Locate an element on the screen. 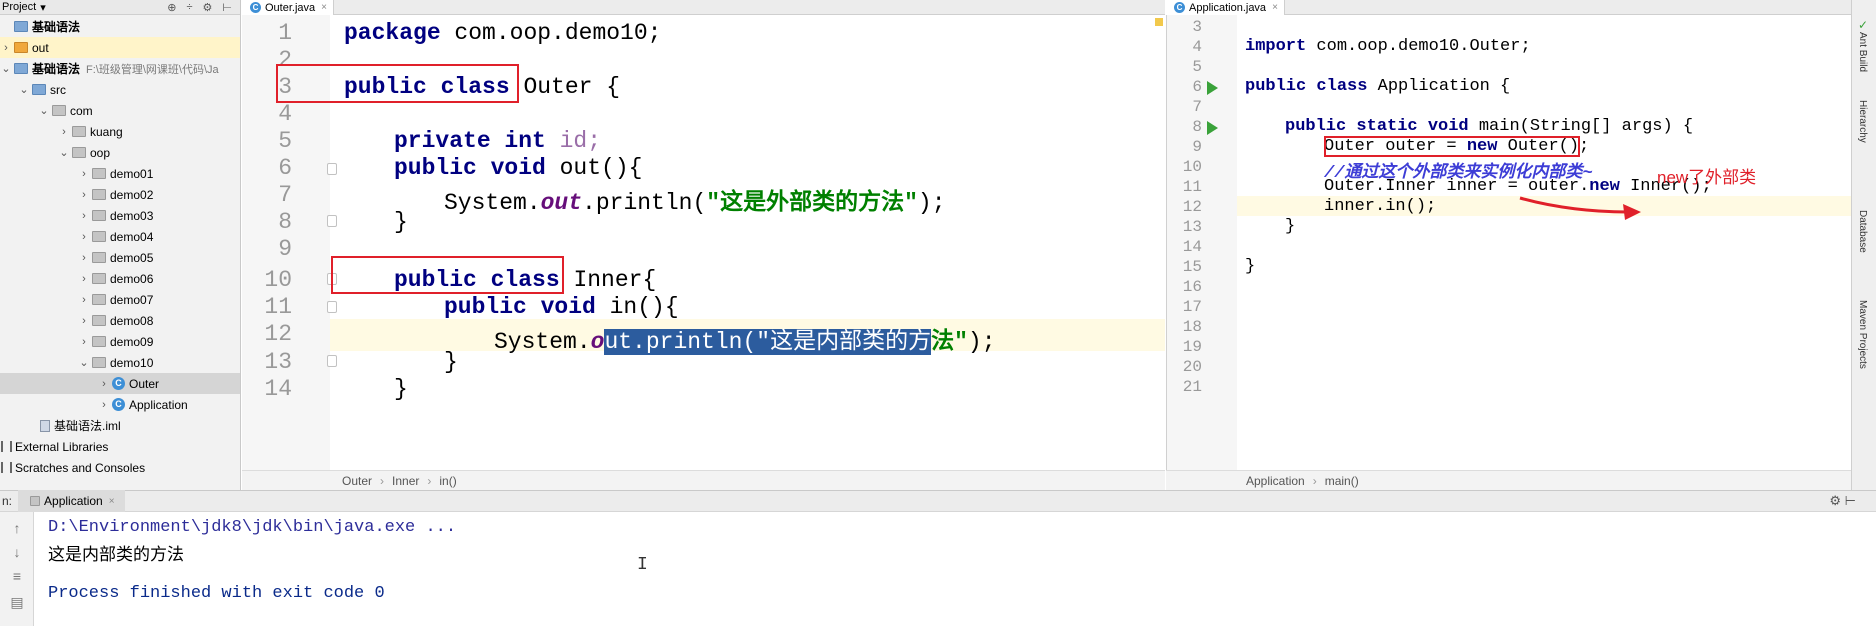 The height and width of the screenshot is (626, 1876). source-folder-icon is located at coordinates (39, 89).